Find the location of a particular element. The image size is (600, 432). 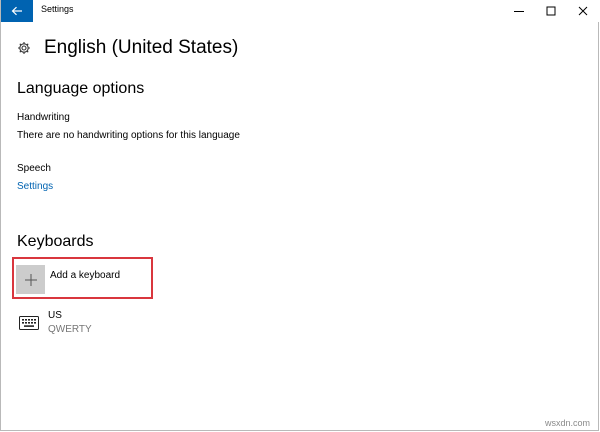

watermark: wsxdn.com is located at coordinates (567, 423).